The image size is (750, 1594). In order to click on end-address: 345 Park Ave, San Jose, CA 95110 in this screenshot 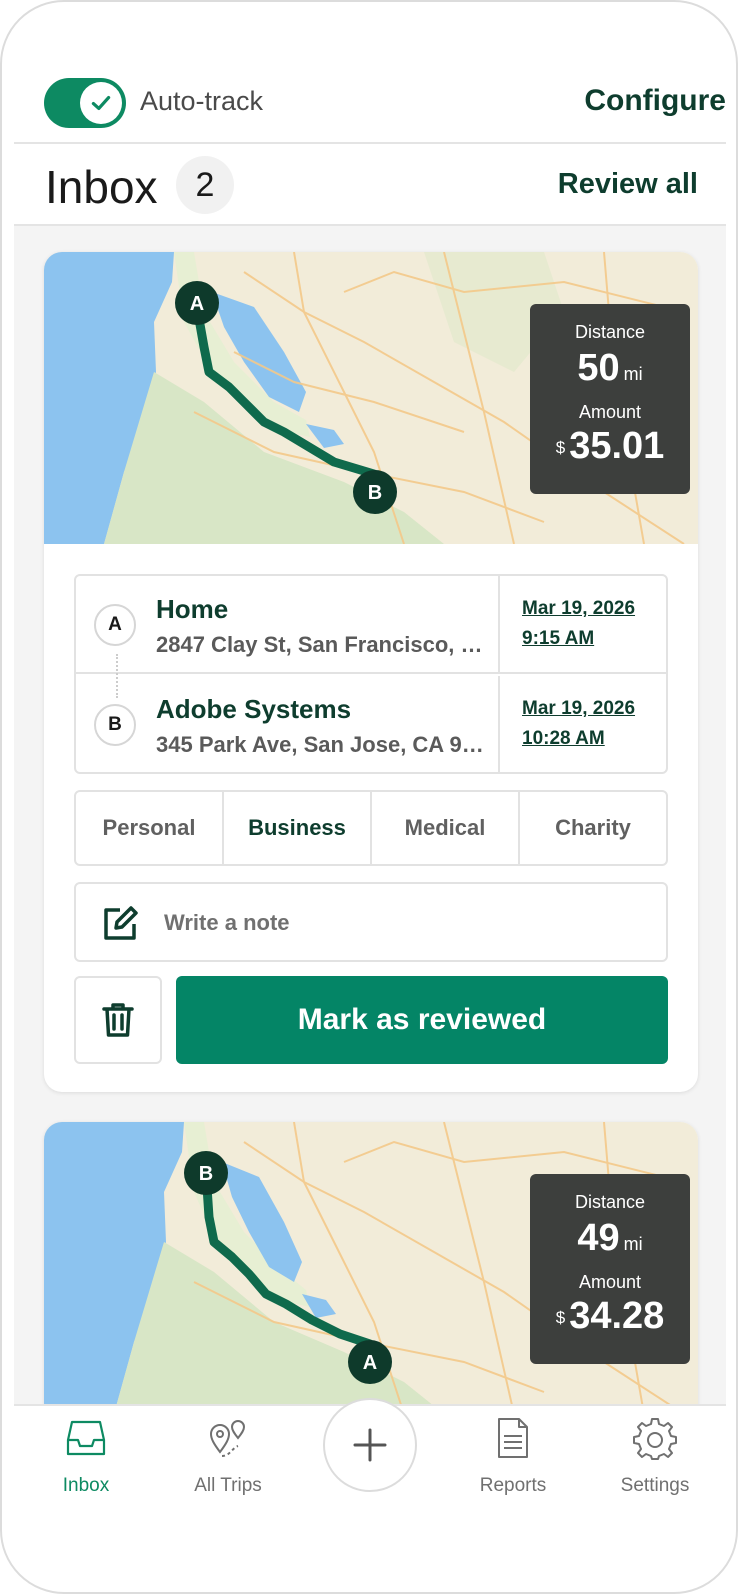, I will do `click(321, 744)`.